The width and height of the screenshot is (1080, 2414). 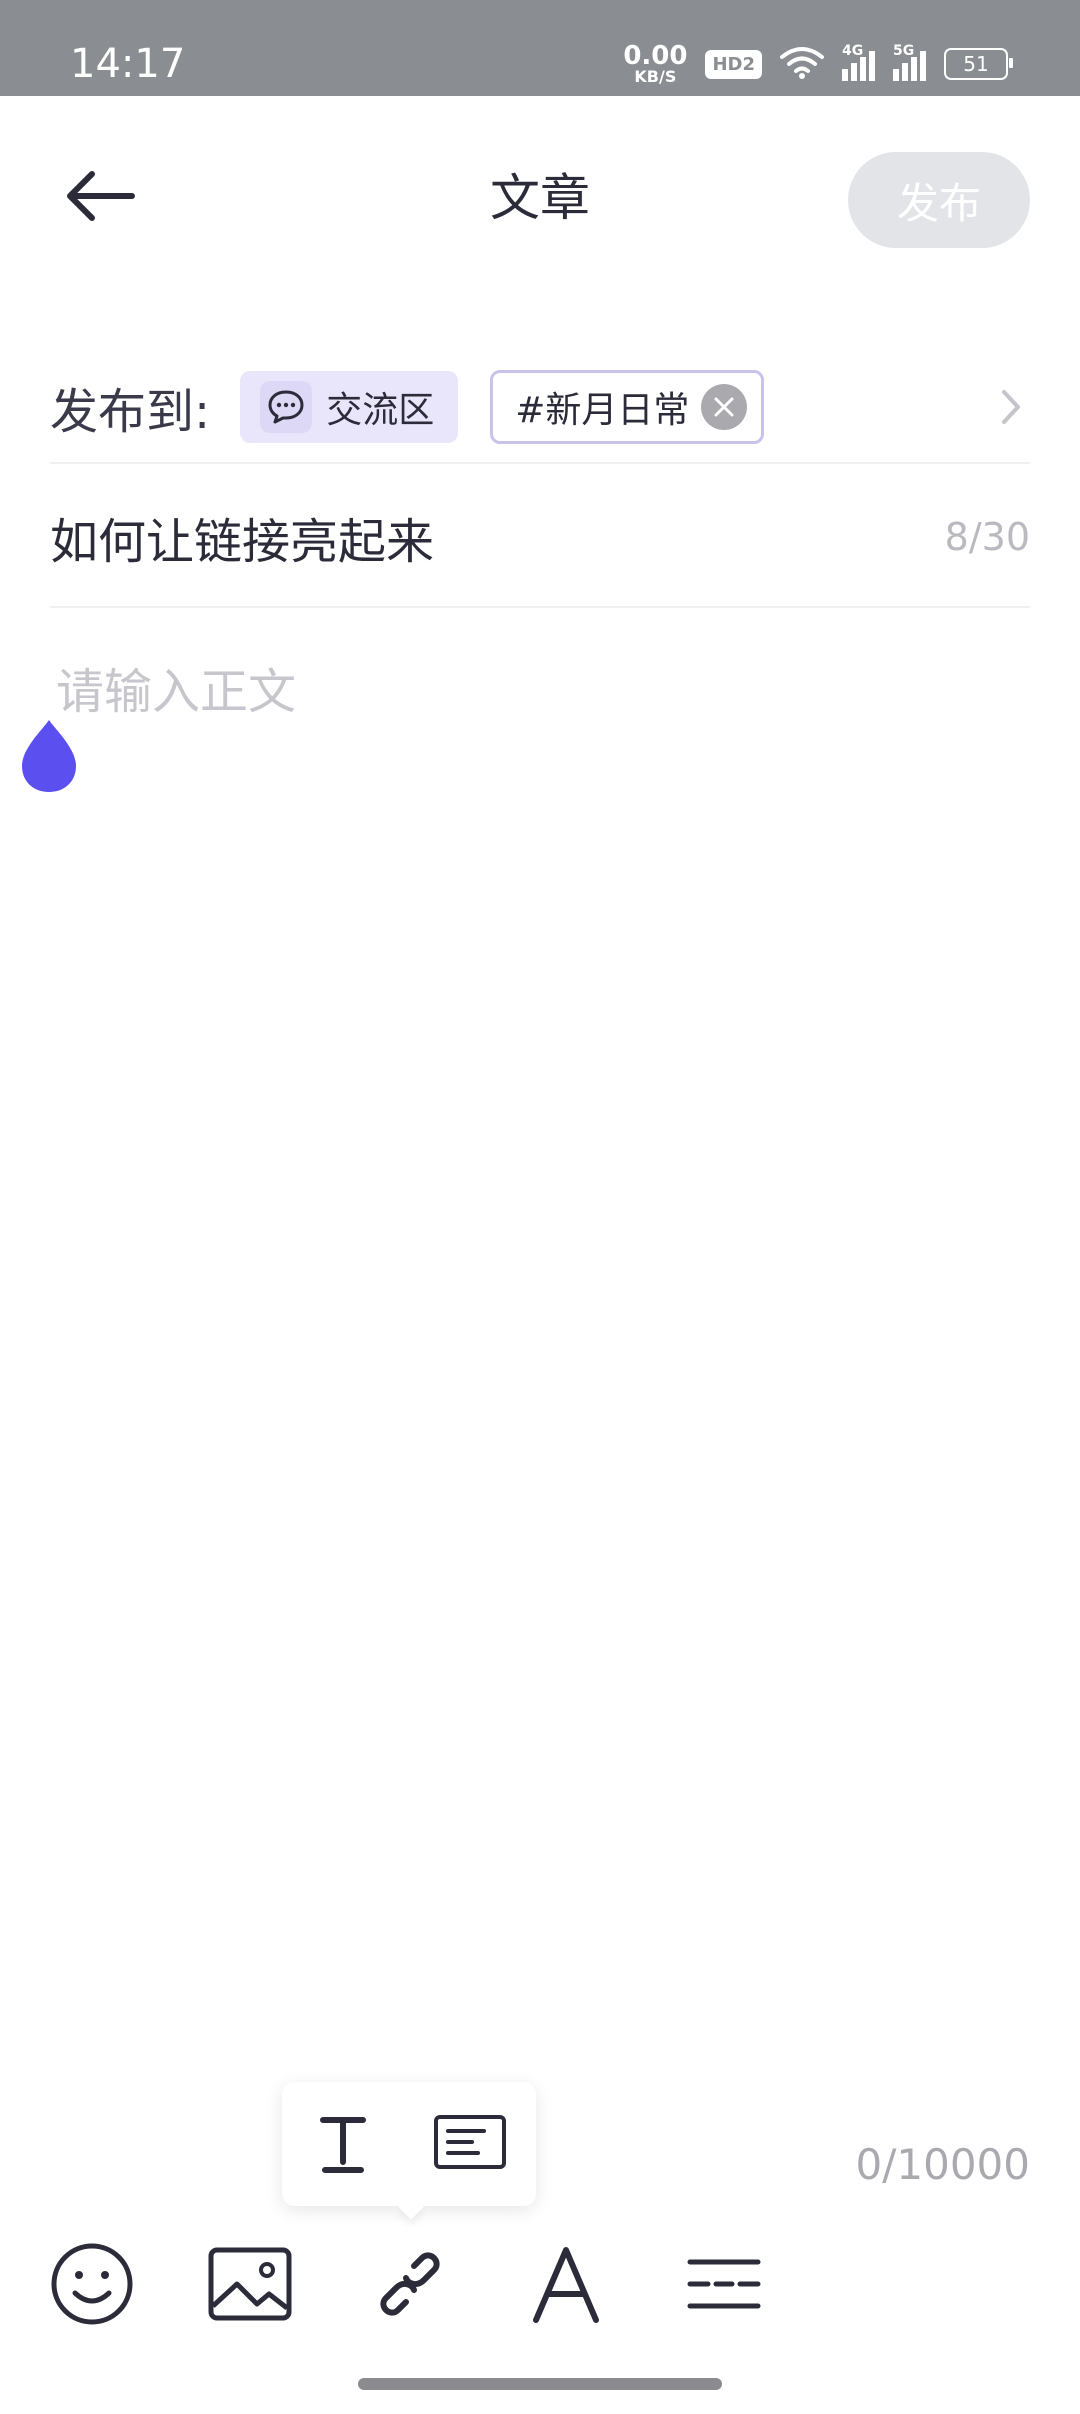 I want to click on topic-chip-label: #新月日常, so click(x=602, y=410).